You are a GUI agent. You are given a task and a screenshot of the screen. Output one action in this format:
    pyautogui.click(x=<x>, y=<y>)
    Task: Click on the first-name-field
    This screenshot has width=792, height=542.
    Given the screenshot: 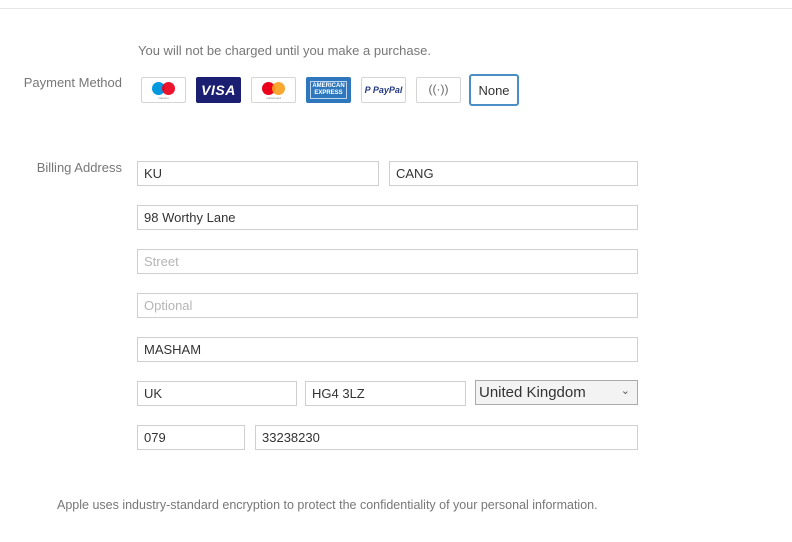 What is the action you would take?
    pyautogui.click(x=258, y=173)
    